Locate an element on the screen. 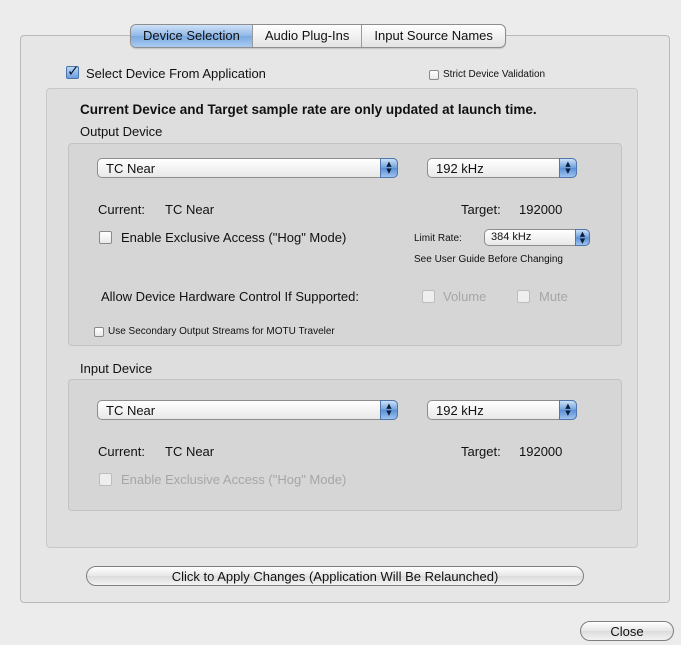  input-hog-mode-label: Enable Exclusive Access ("Hog" Mode) is located at coordinates (234, 479).